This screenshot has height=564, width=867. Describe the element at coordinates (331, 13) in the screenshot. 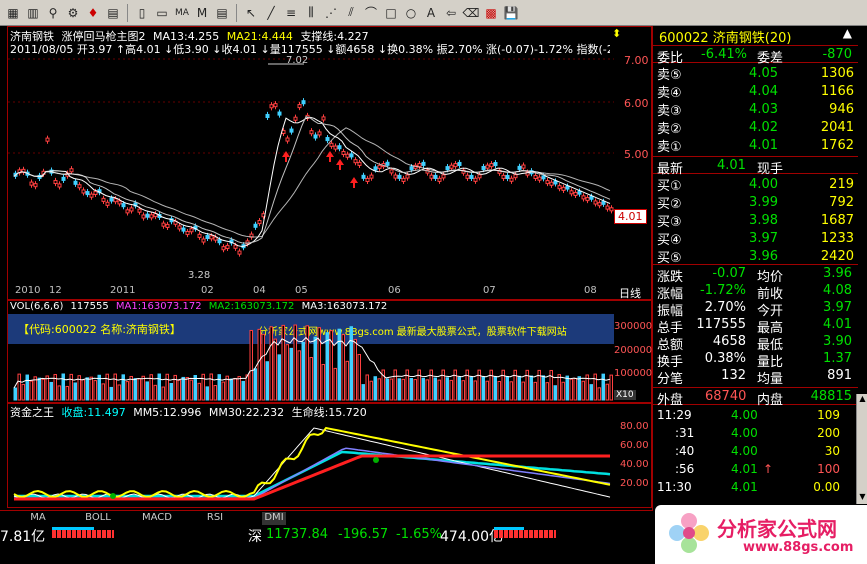

I see `fan-icon: ⋰` at that location.